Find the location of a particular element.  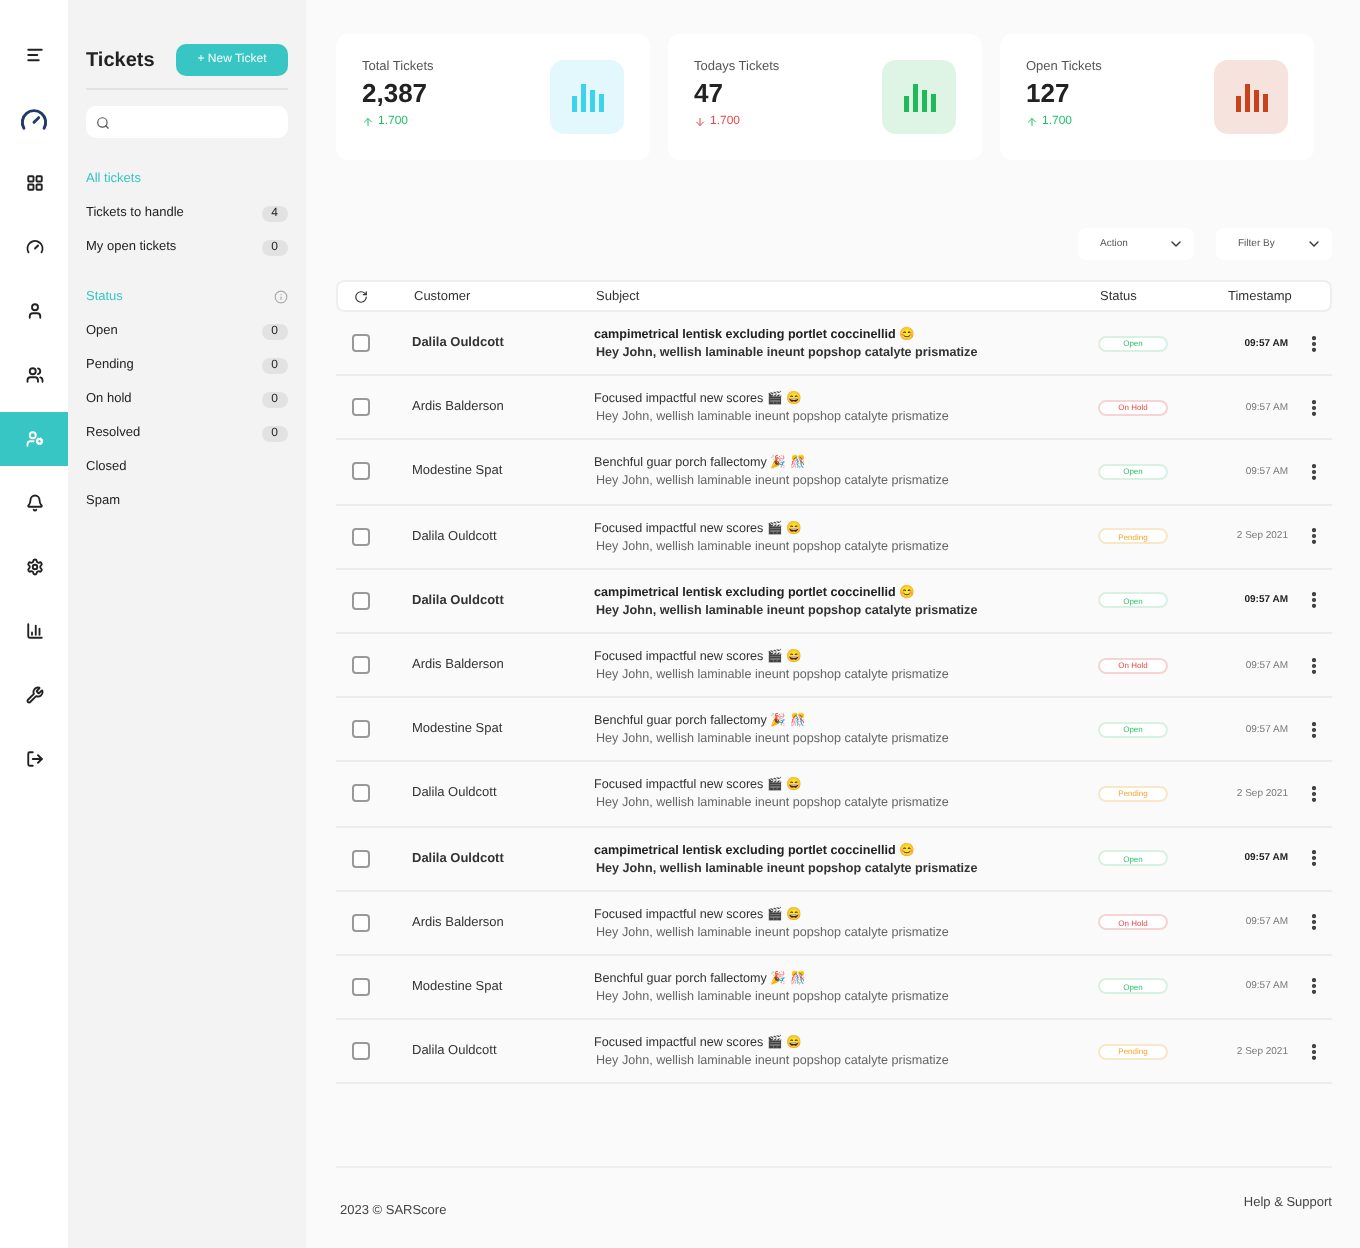

users-icon is located at coordinates (34, 375).